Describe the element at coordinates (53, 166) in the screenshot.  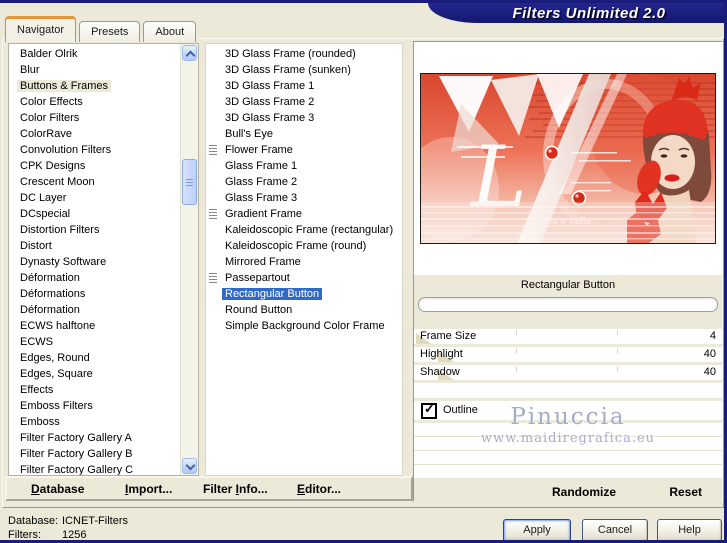
I see `category-item-label: CPK Designs` at that location.